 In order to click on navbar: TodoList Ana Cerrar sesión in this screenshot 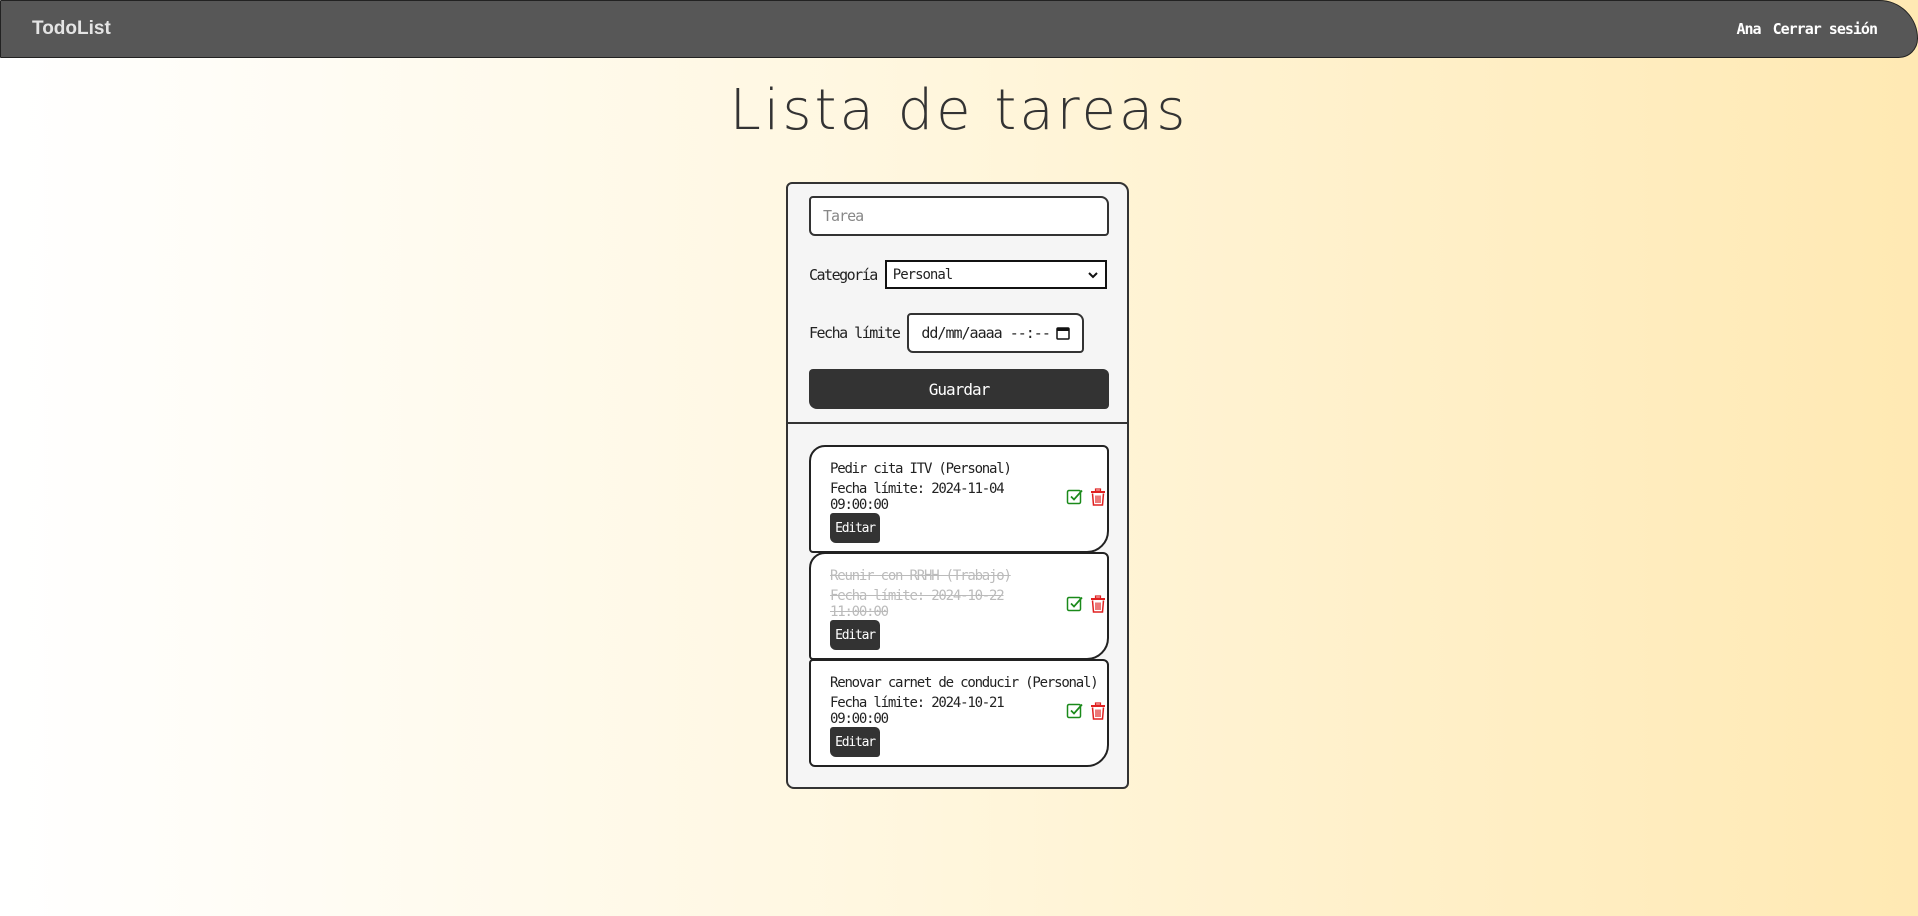, I will do `click(959, 29)`.